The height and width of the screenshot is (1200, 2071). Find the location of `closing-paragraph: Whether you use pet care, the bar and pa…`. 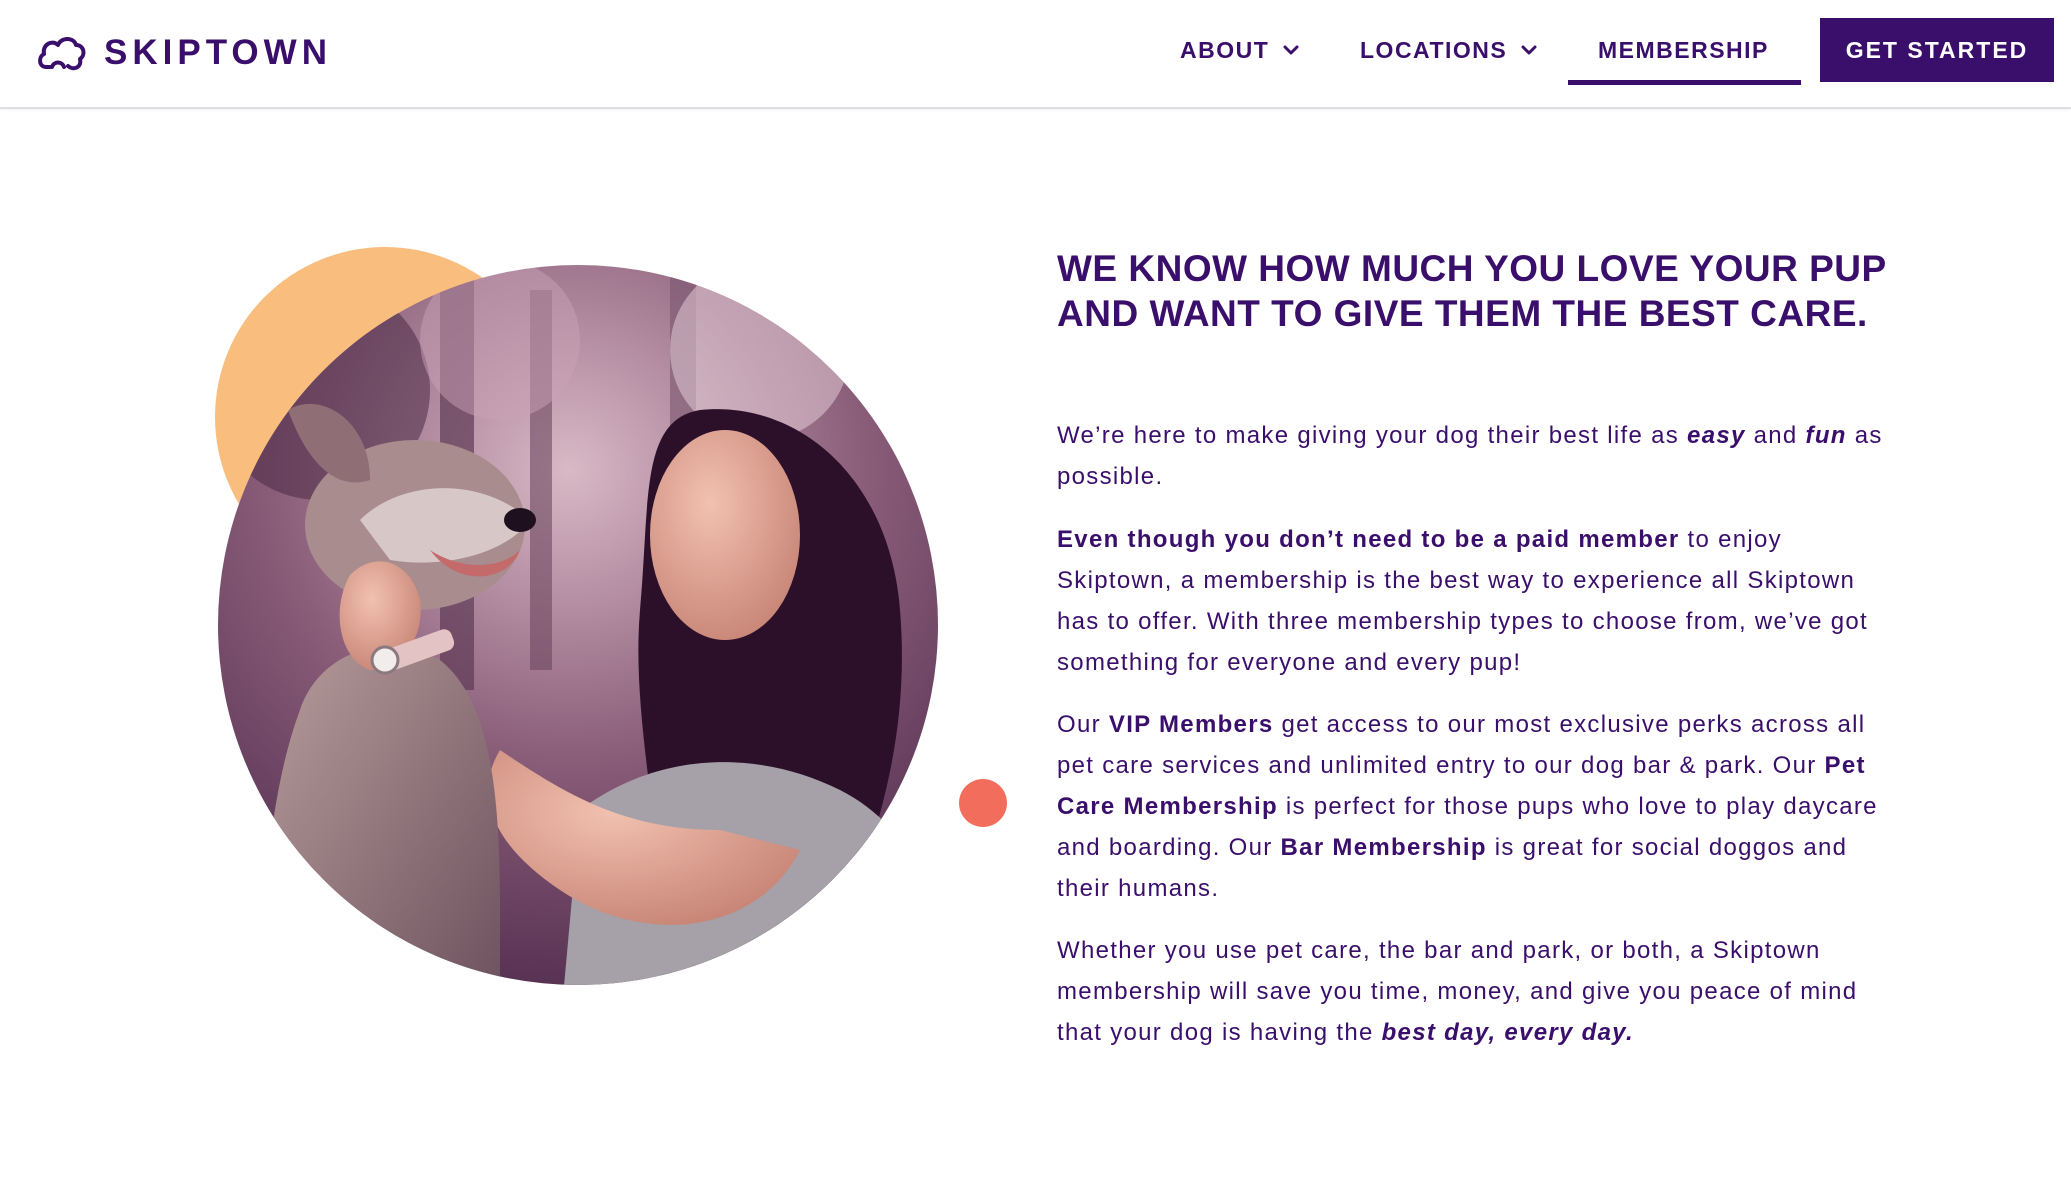

closing-paragraph: Whether you use pet care, the bar and pa… is located at coordinates (1477, 991).